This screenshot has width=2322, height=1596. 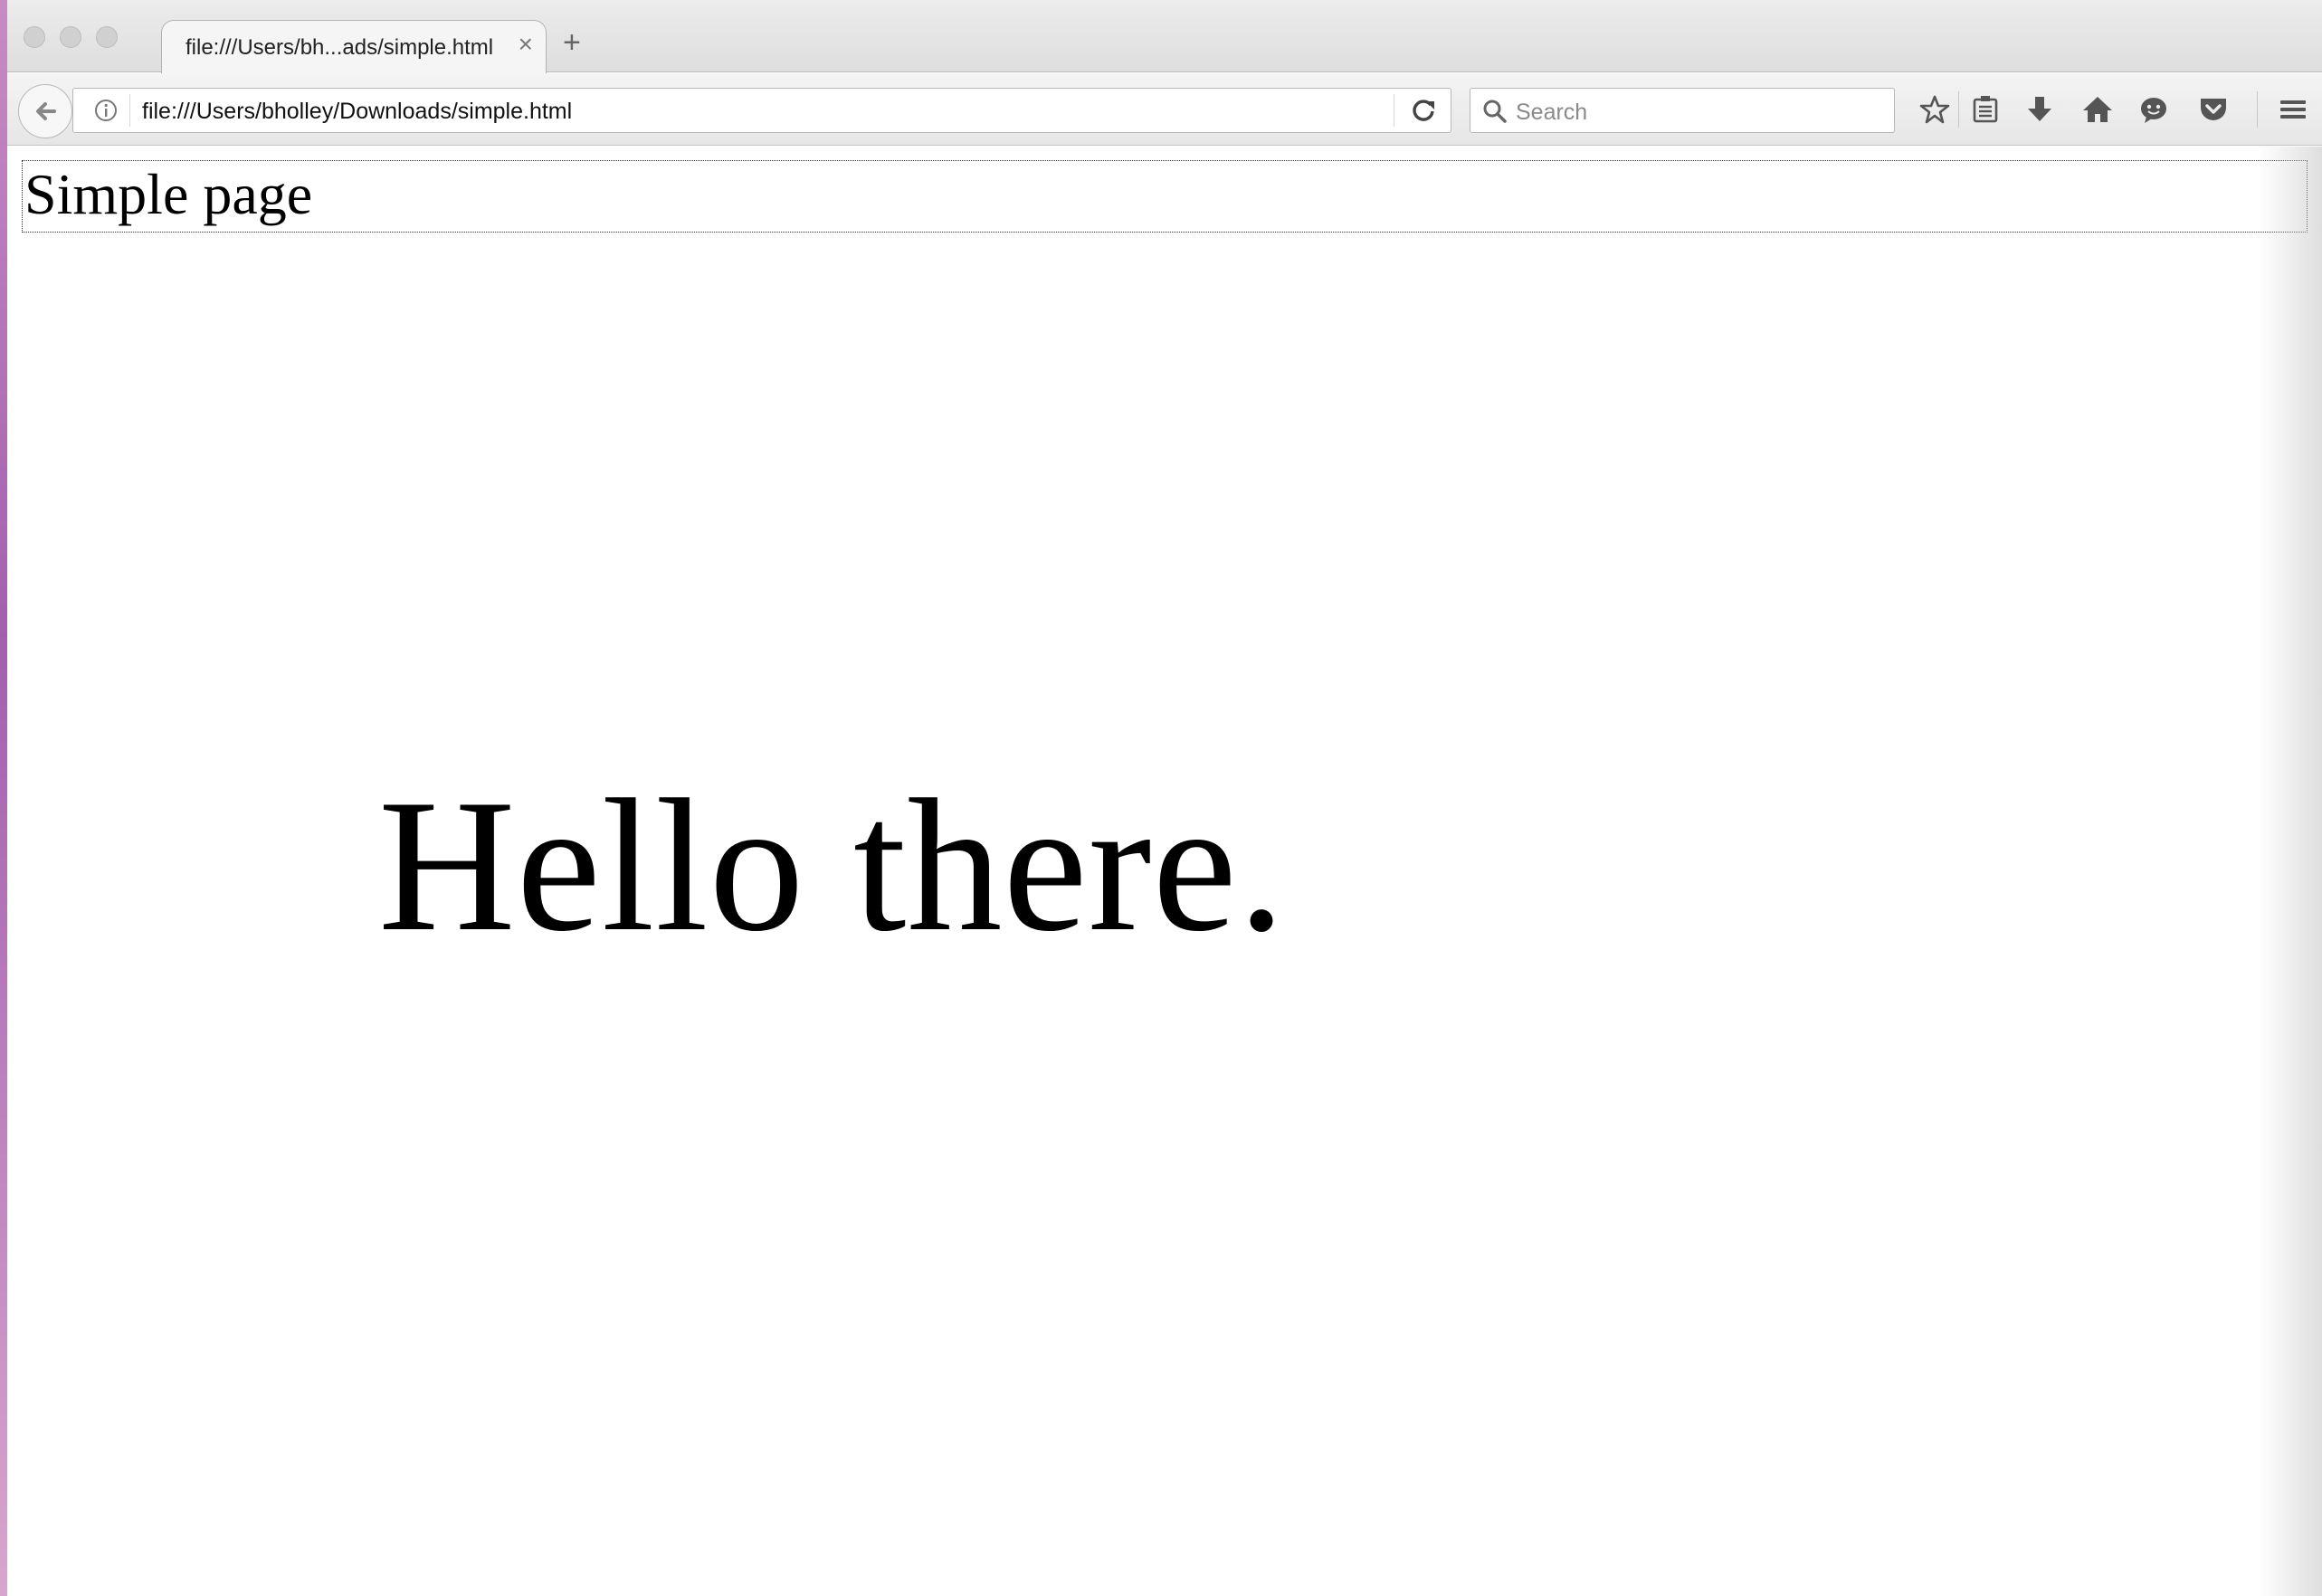 I want to click on minimize-window-button, so click(x=70, y=37).